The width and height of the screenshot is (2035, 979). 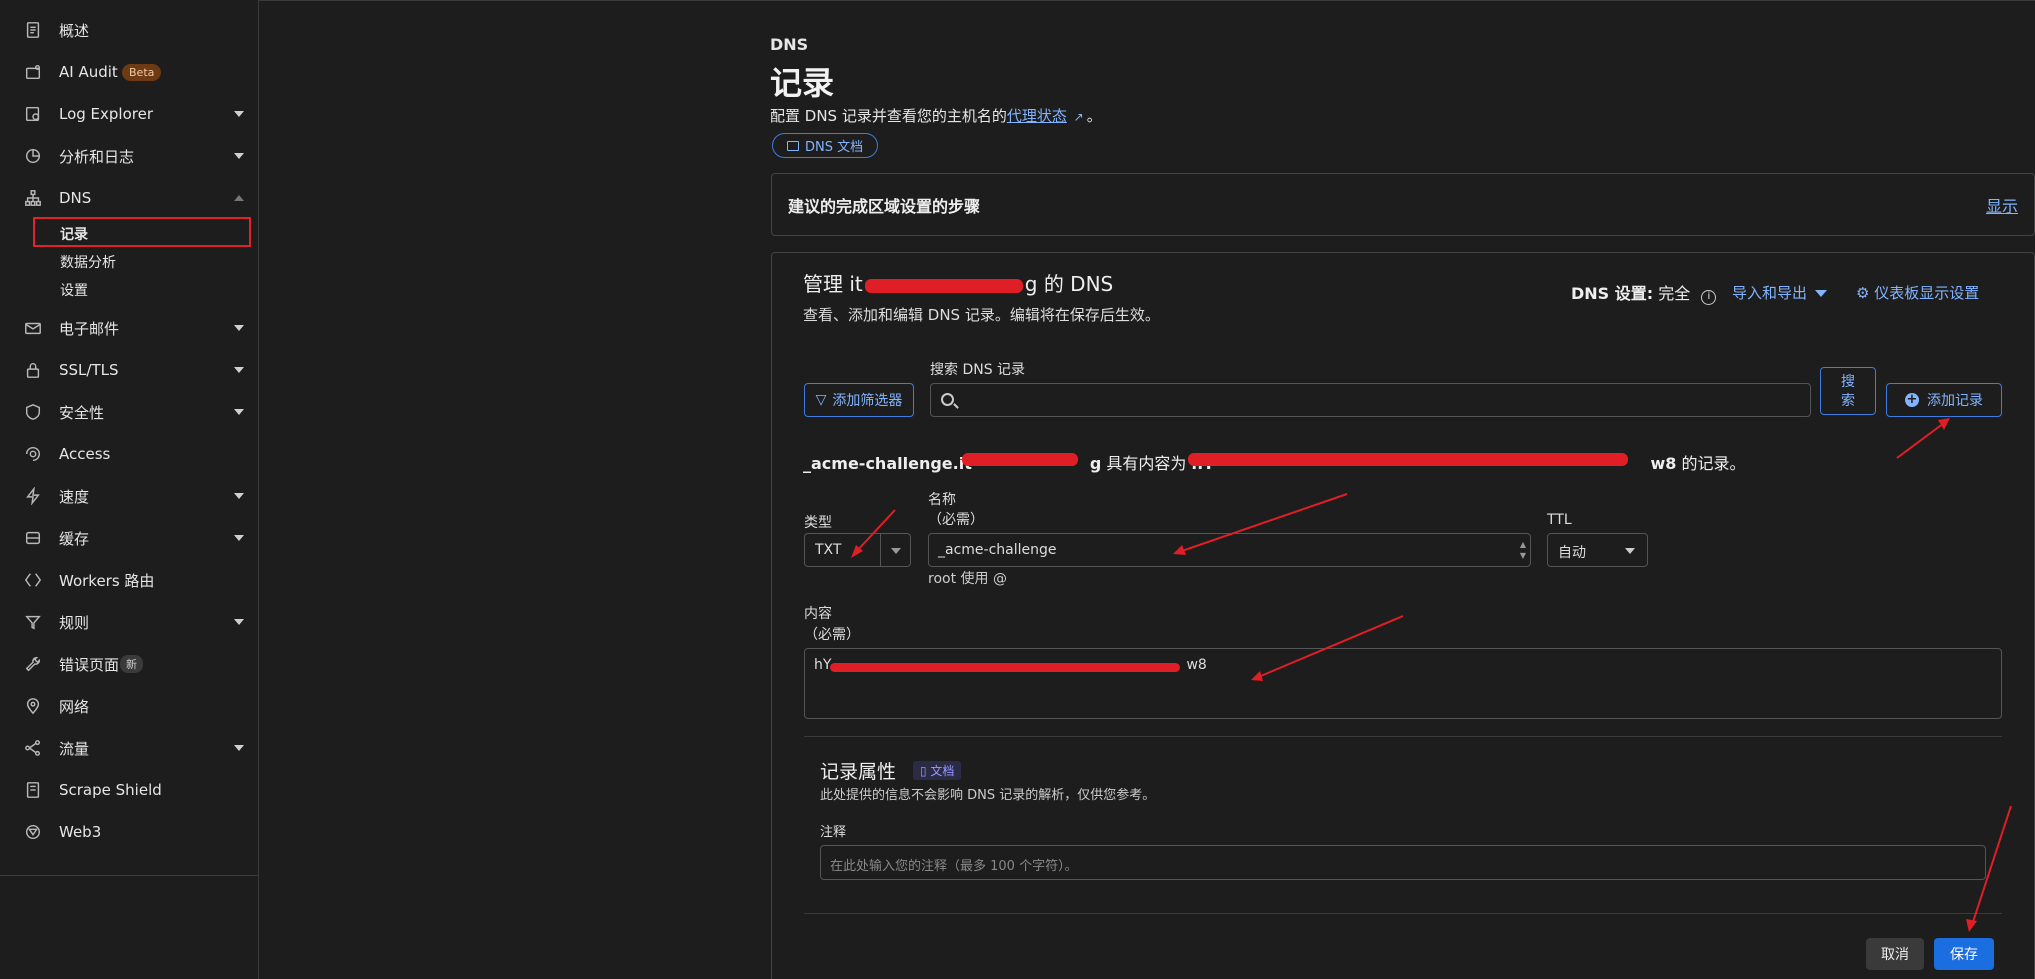 I want to click on sidebar-item-label: AI Audit, so click(x=88, y=72).